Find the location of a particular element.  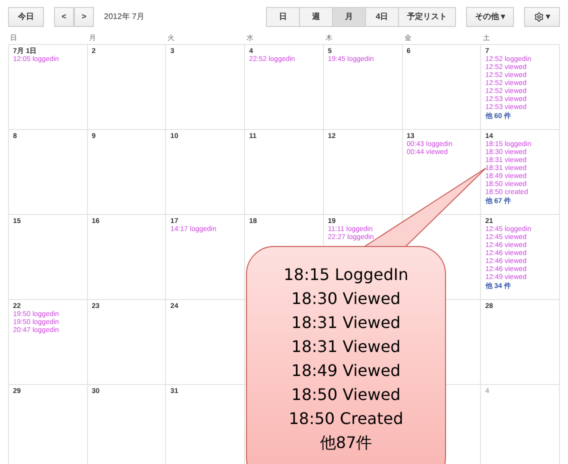

callout-line: 18:50 Created is located at coordinates (346, 419).